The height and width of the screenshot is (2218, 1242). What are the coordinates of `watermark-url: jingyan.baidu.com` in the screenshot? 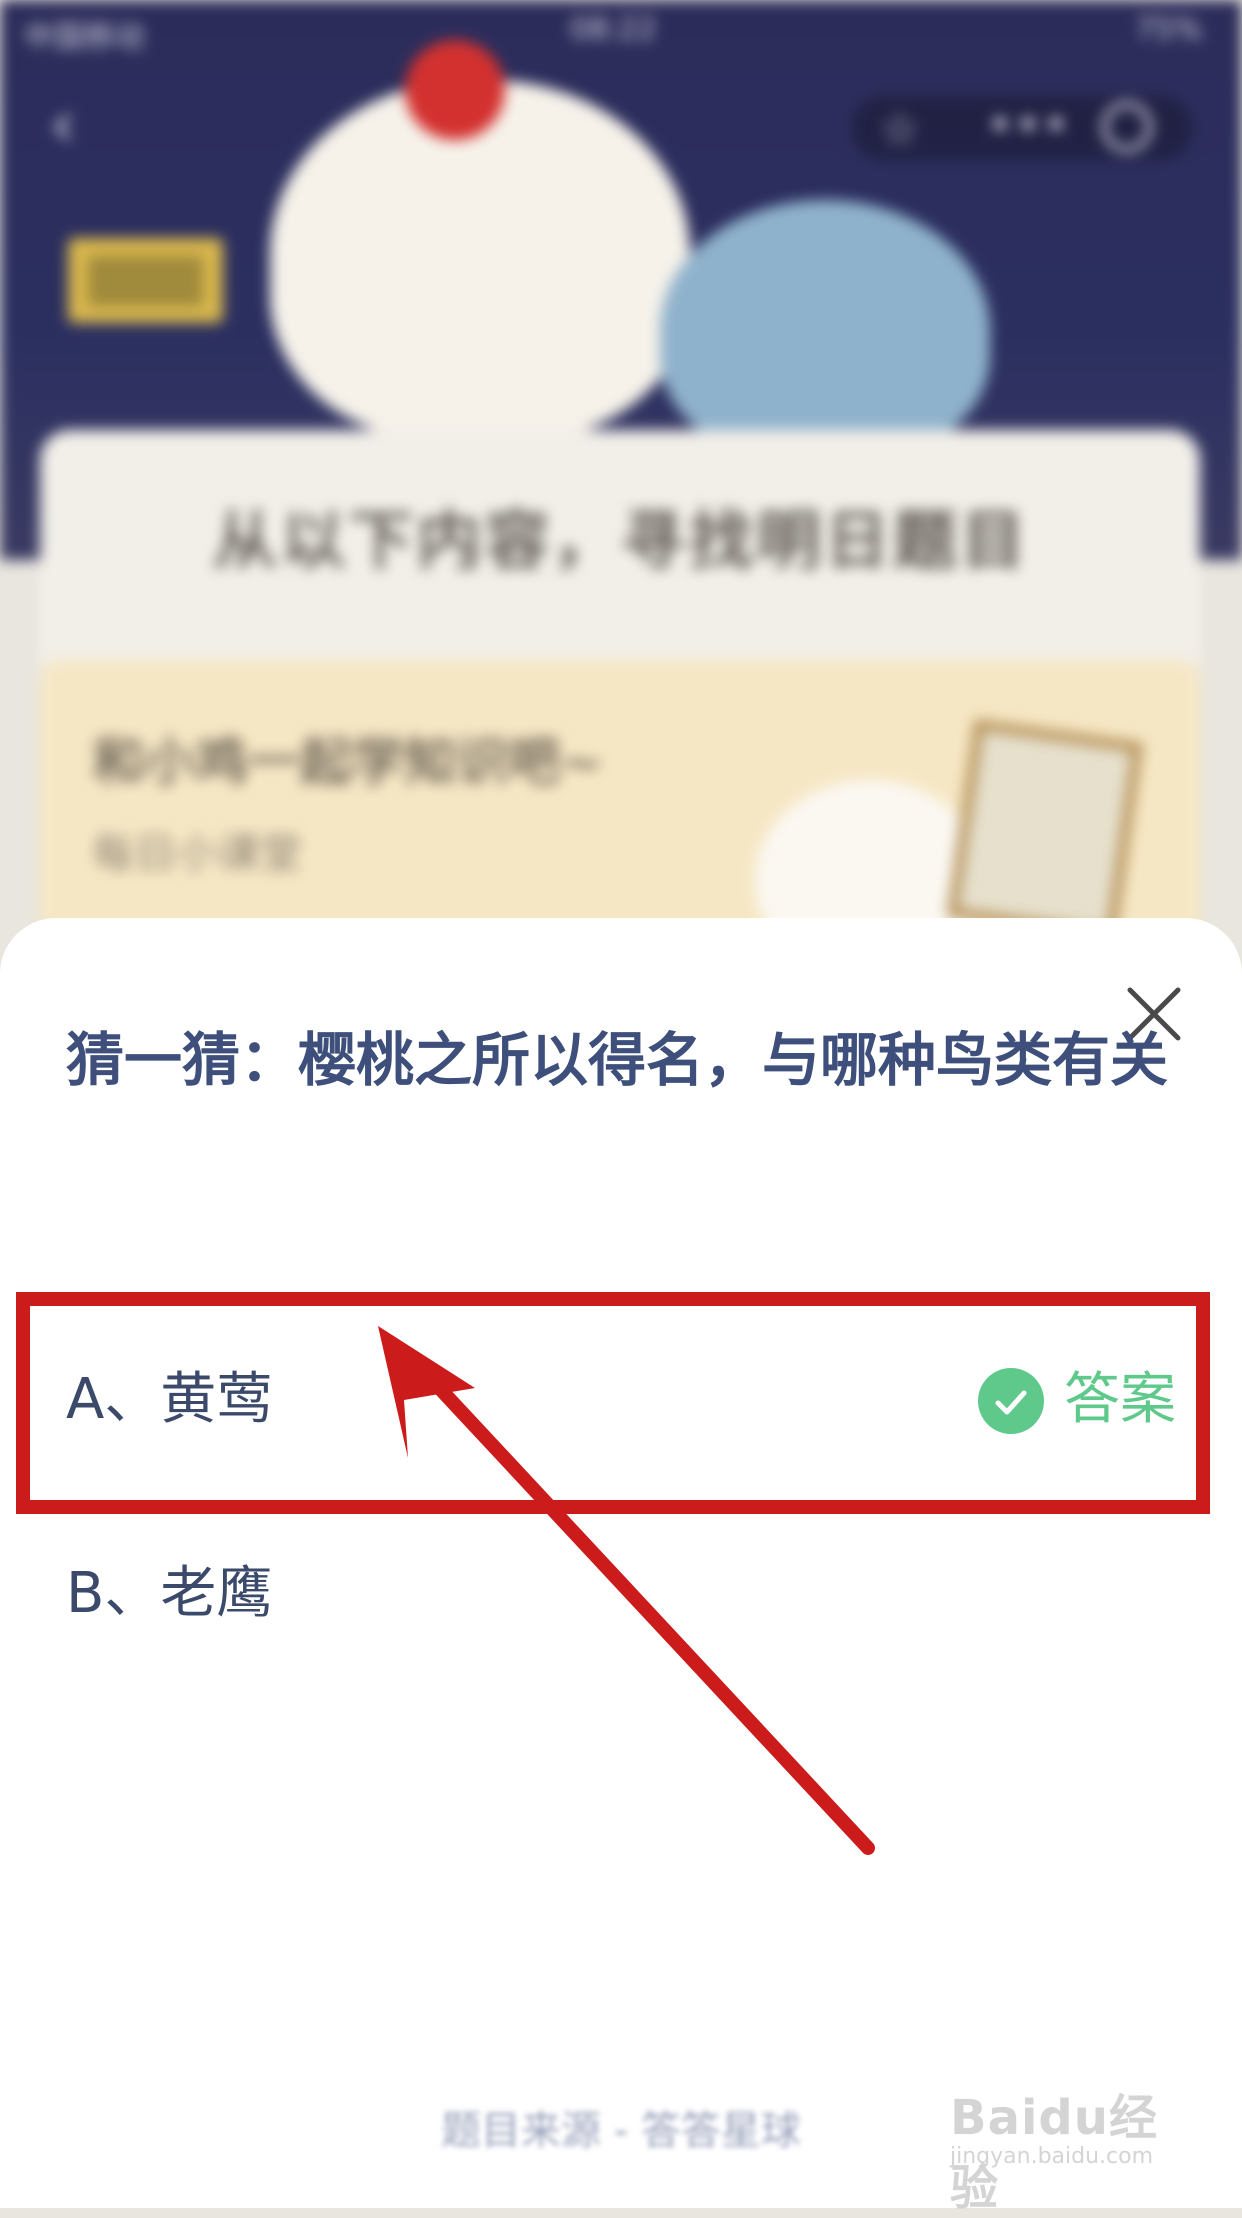 It's located at (1052, 2156).